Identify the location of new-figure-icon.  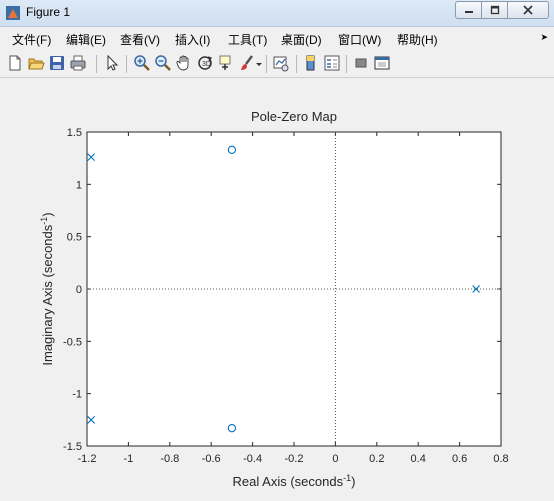
(15, 63).